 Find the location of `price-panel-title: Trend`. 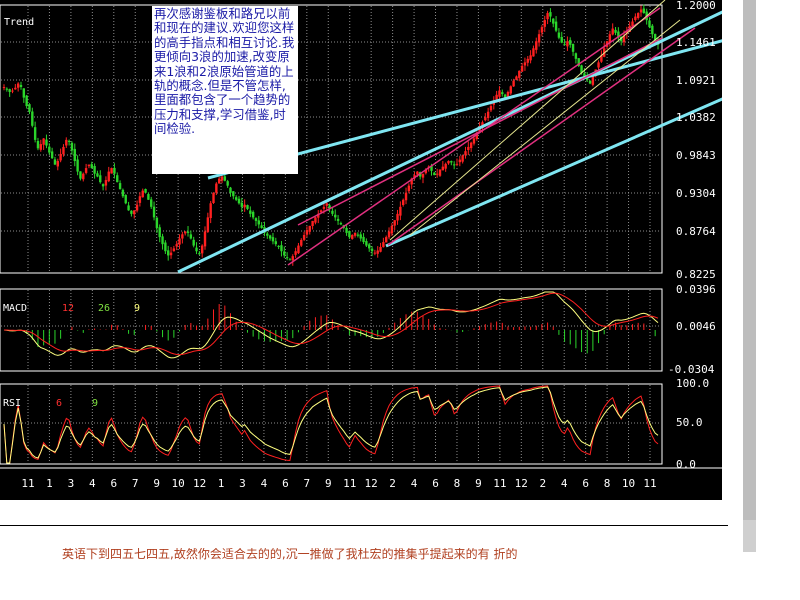

price-panel-title: Trend is located at coordinates (19, 22).